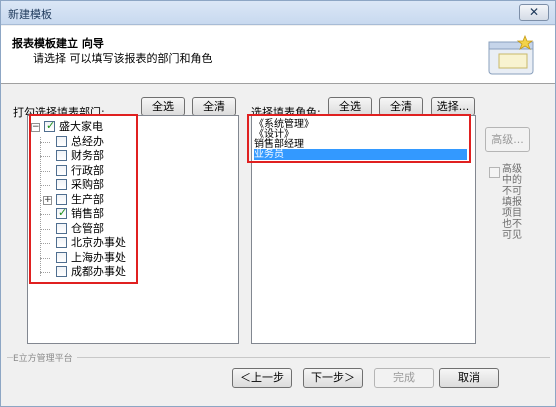 Image resolution: width=556 pixels, height=407 pixels. What do you see at coordinates (333, 378) in the screenshot?
I see `next-button: 下一步＞` at bounding box center [333, 378].